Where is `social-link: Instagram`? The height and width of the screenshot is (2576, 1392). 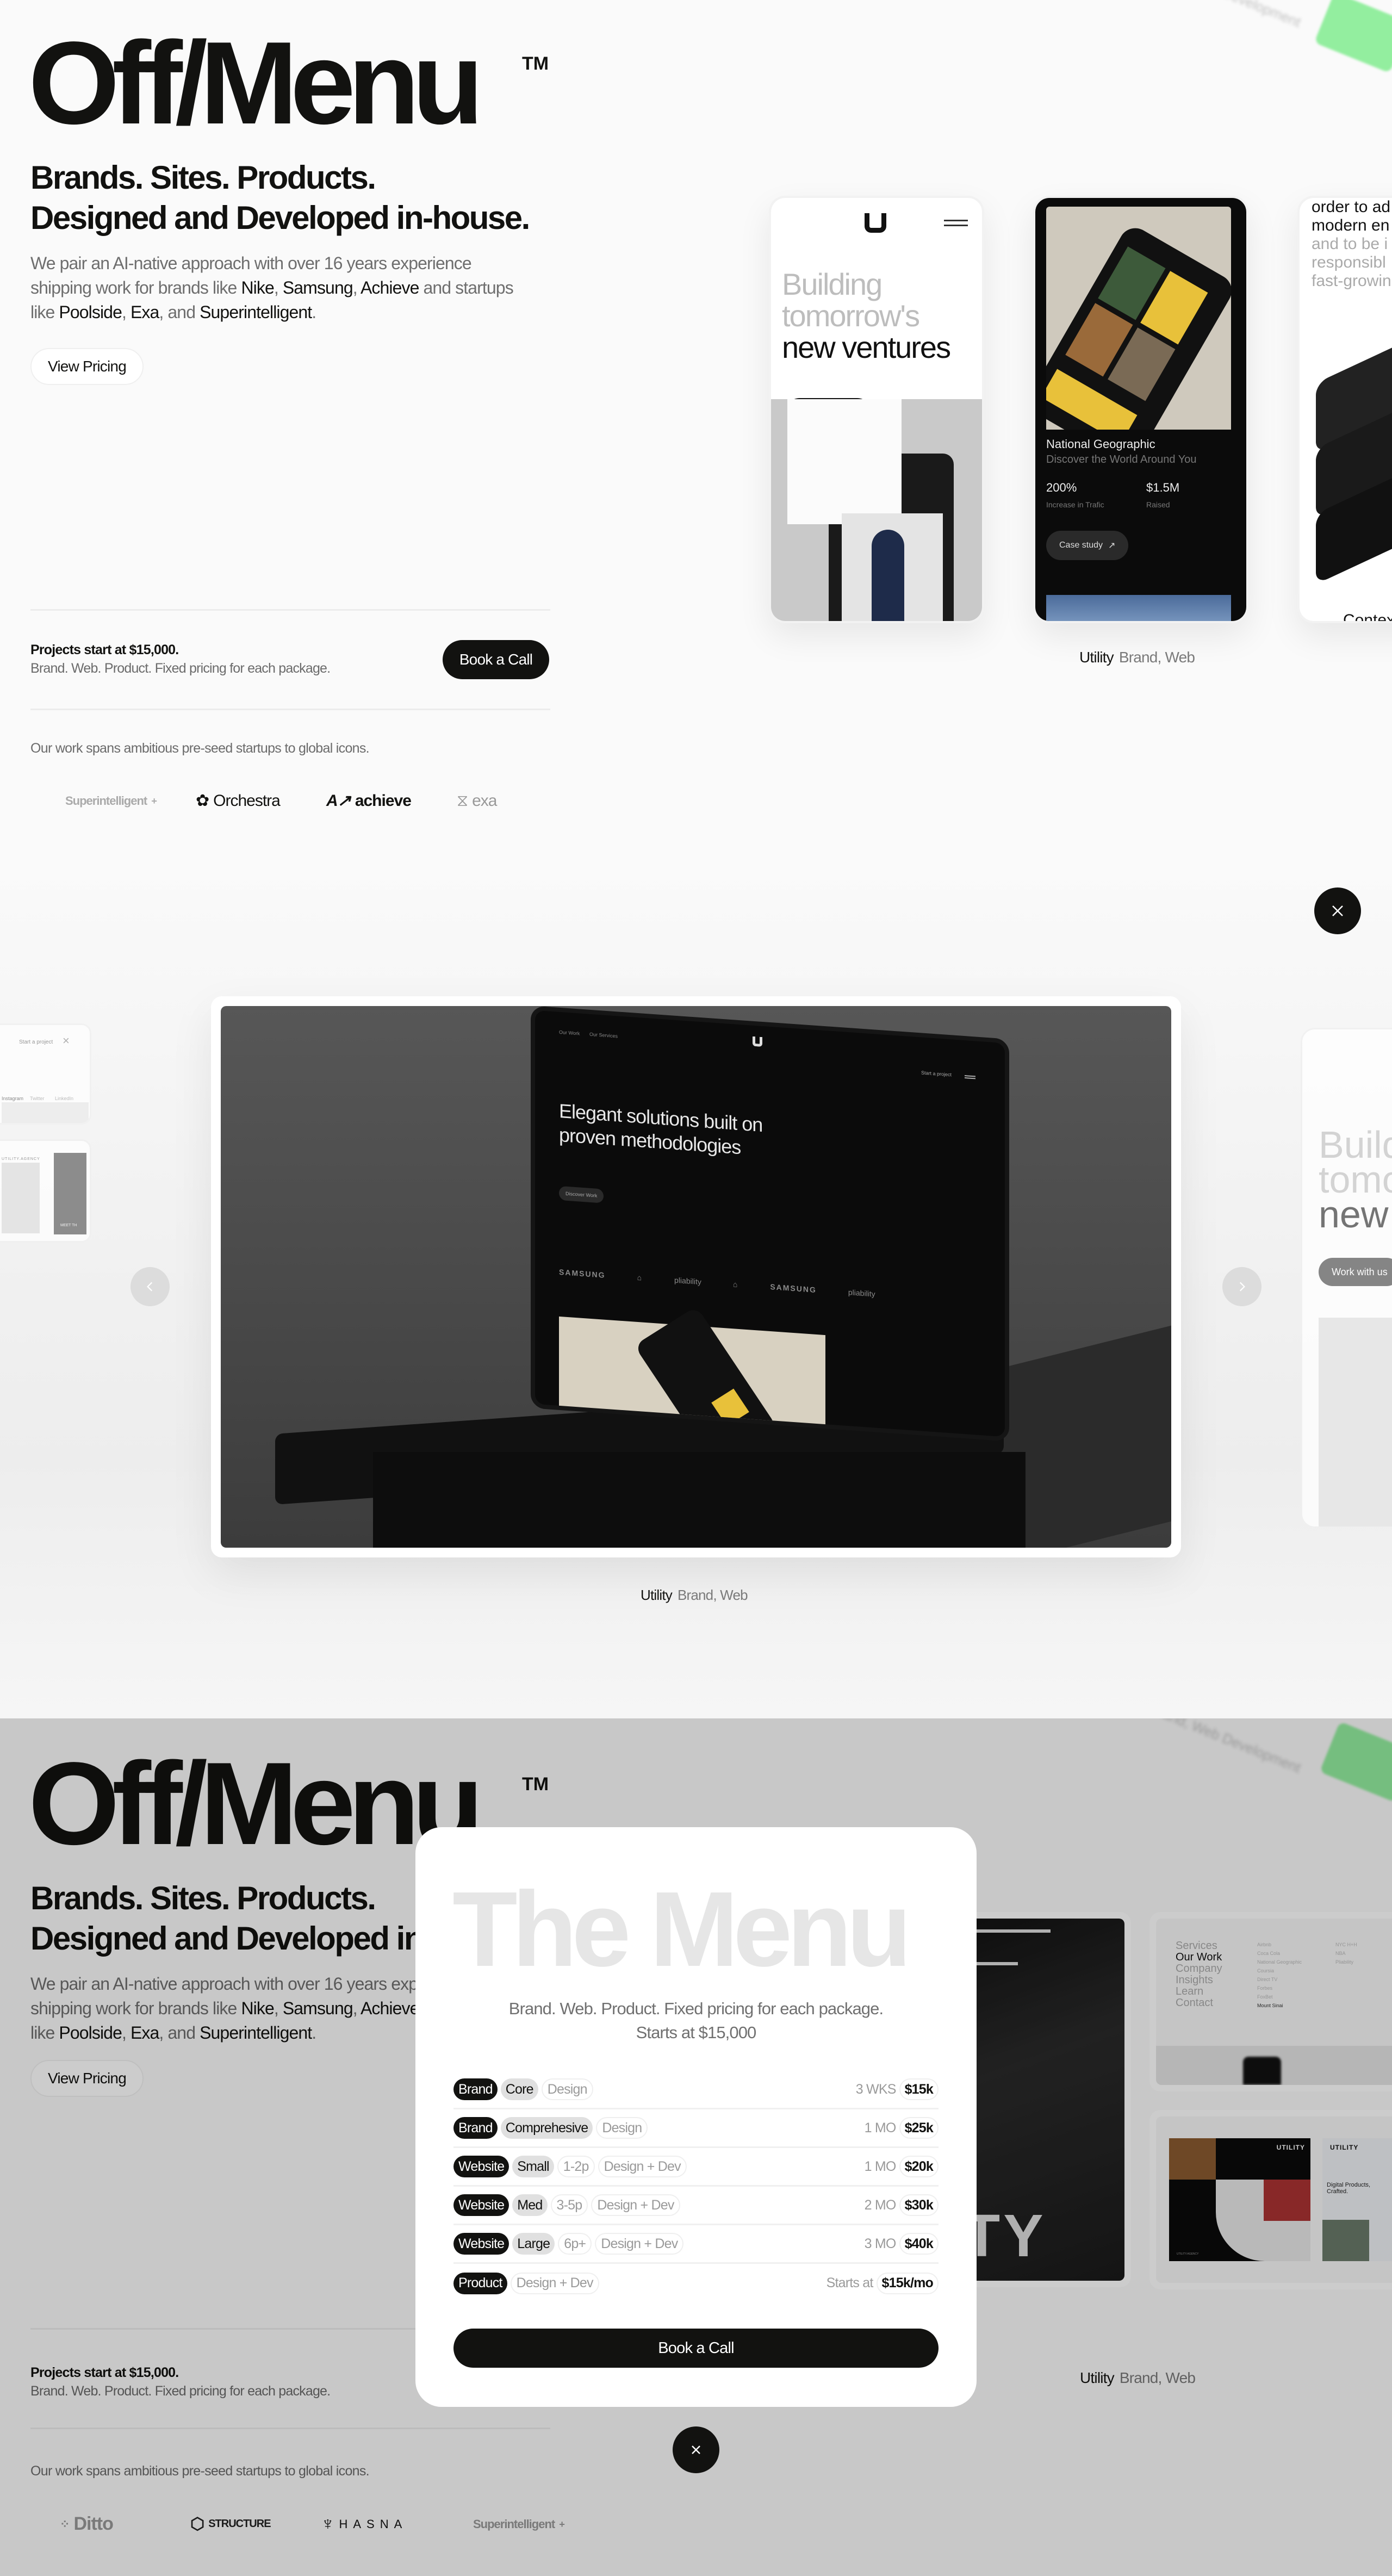
social-link: Instagram is located at coordinates (13, 1098).